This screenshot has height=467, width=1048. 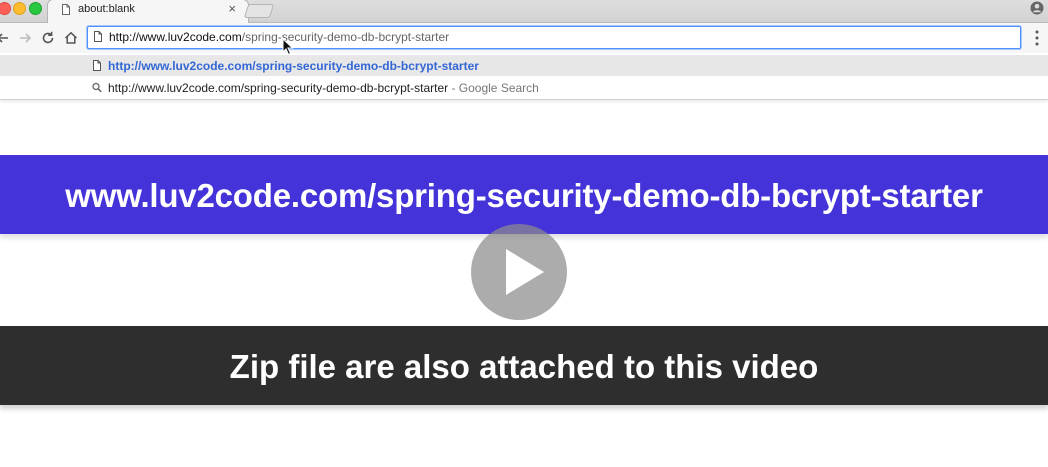 What do you see at coordinates (175, 37) in the screenshot?
I see `url-host: http://www.luv2code.com` at bounding box center [175, 37].